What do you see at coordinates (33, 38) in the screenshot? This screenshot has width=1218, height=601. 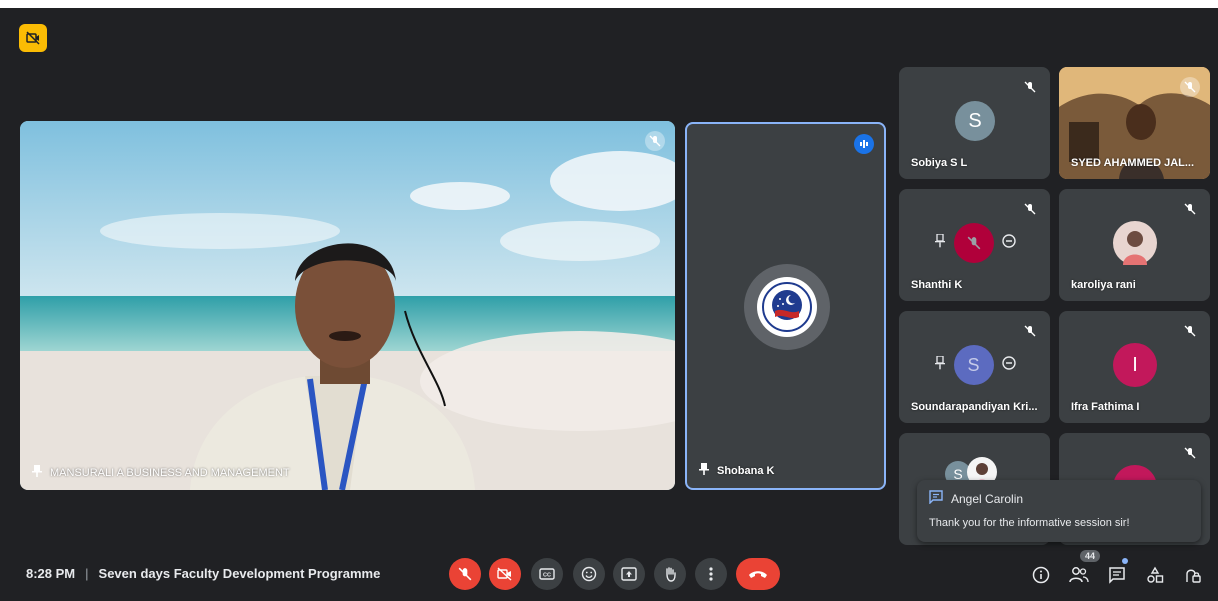 I see `camera-off-badge-icon` at bounding box center [33, 38].